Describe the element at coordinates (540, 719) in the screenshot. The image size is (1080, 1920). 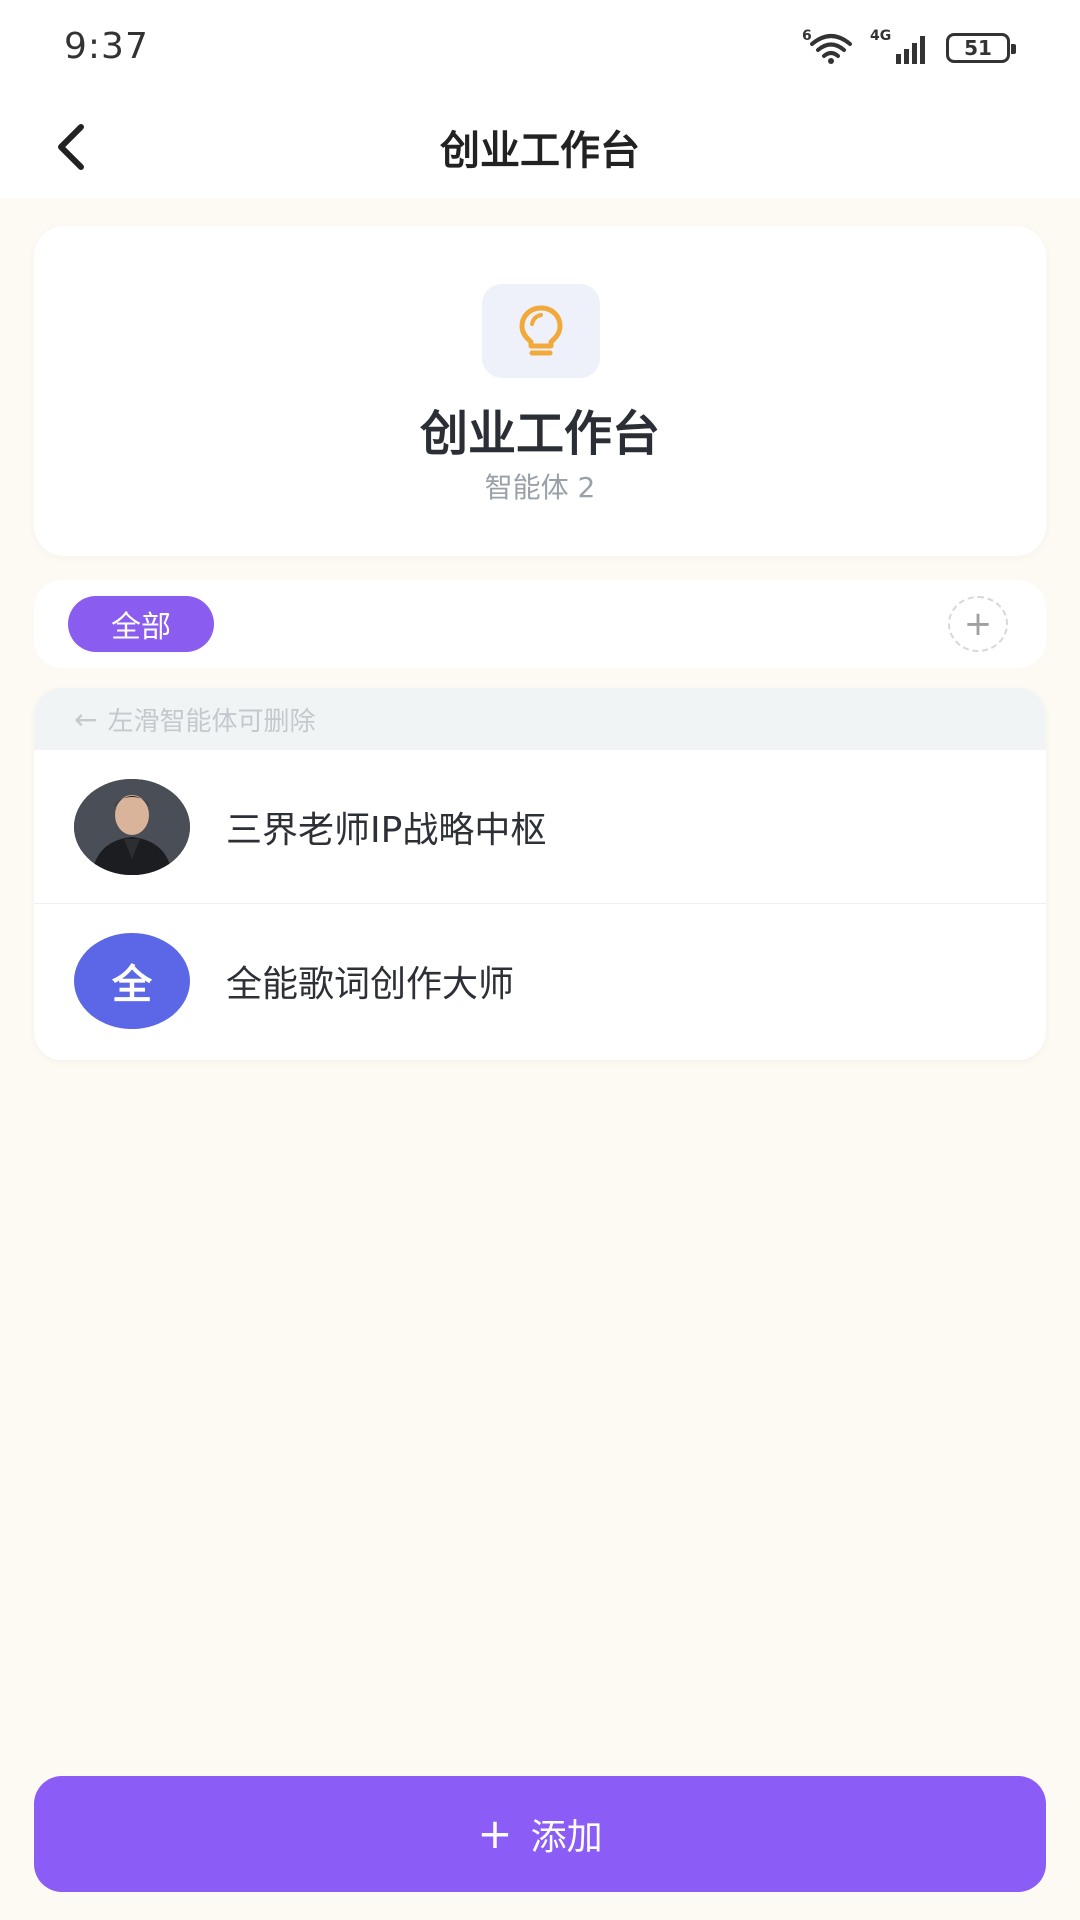
I see `swipe-hint: ← 左滑智能体可删除` at that location.